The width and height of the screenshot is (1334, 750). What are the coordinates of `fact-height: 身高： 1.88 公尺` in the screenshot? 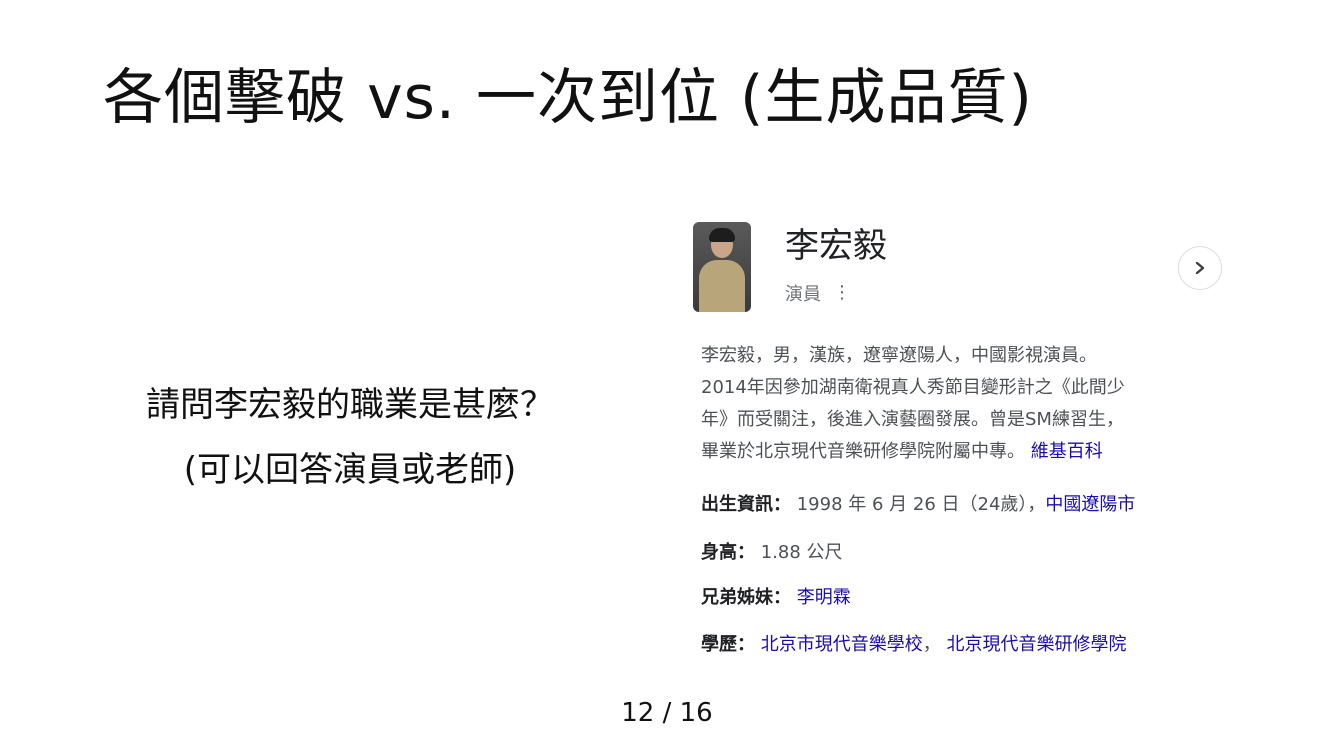 It's located at (772, 551).